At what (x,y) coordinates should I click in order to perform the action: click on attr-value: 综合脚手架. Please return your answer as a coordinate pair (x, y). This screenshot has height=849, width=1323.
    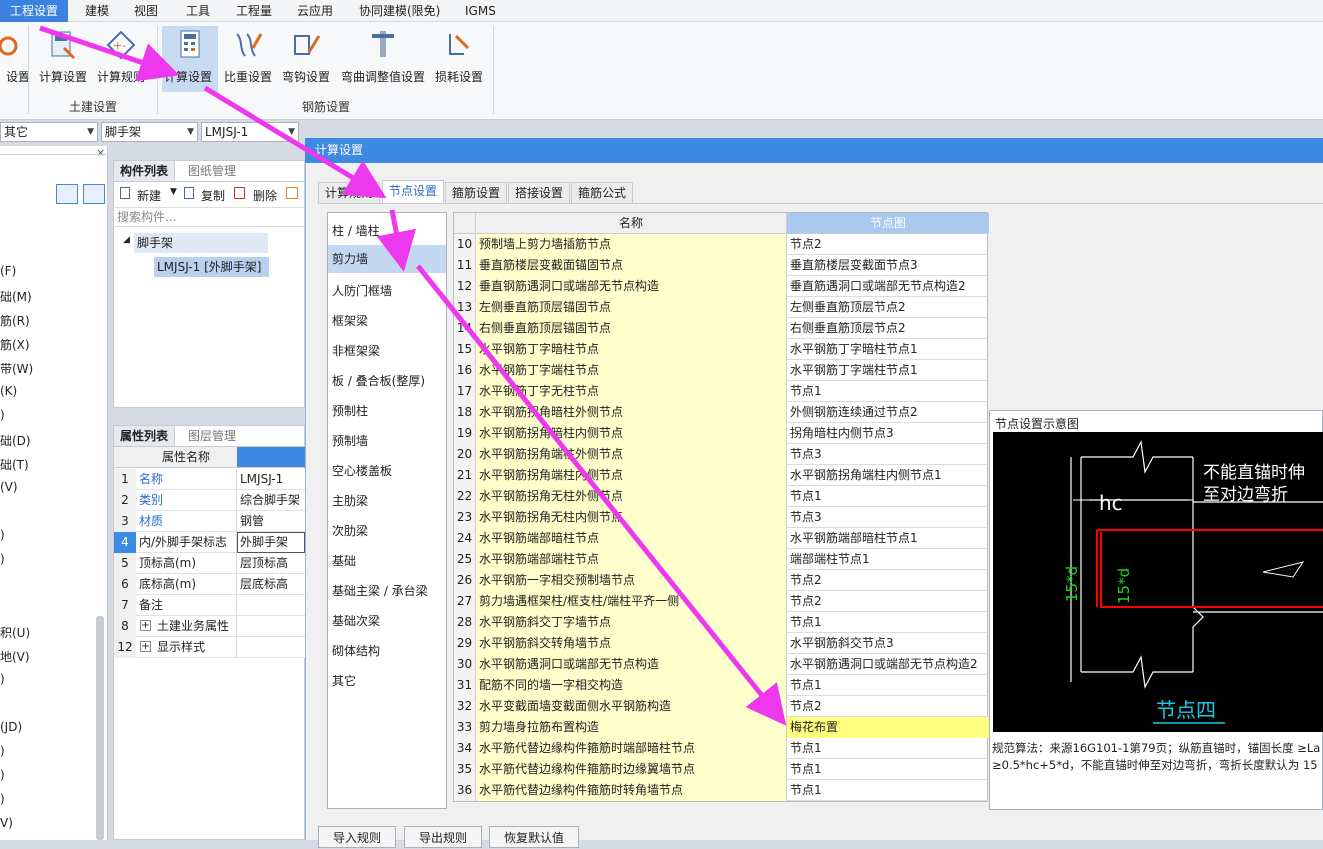
    Looking at the image, I should click on (270, 500).